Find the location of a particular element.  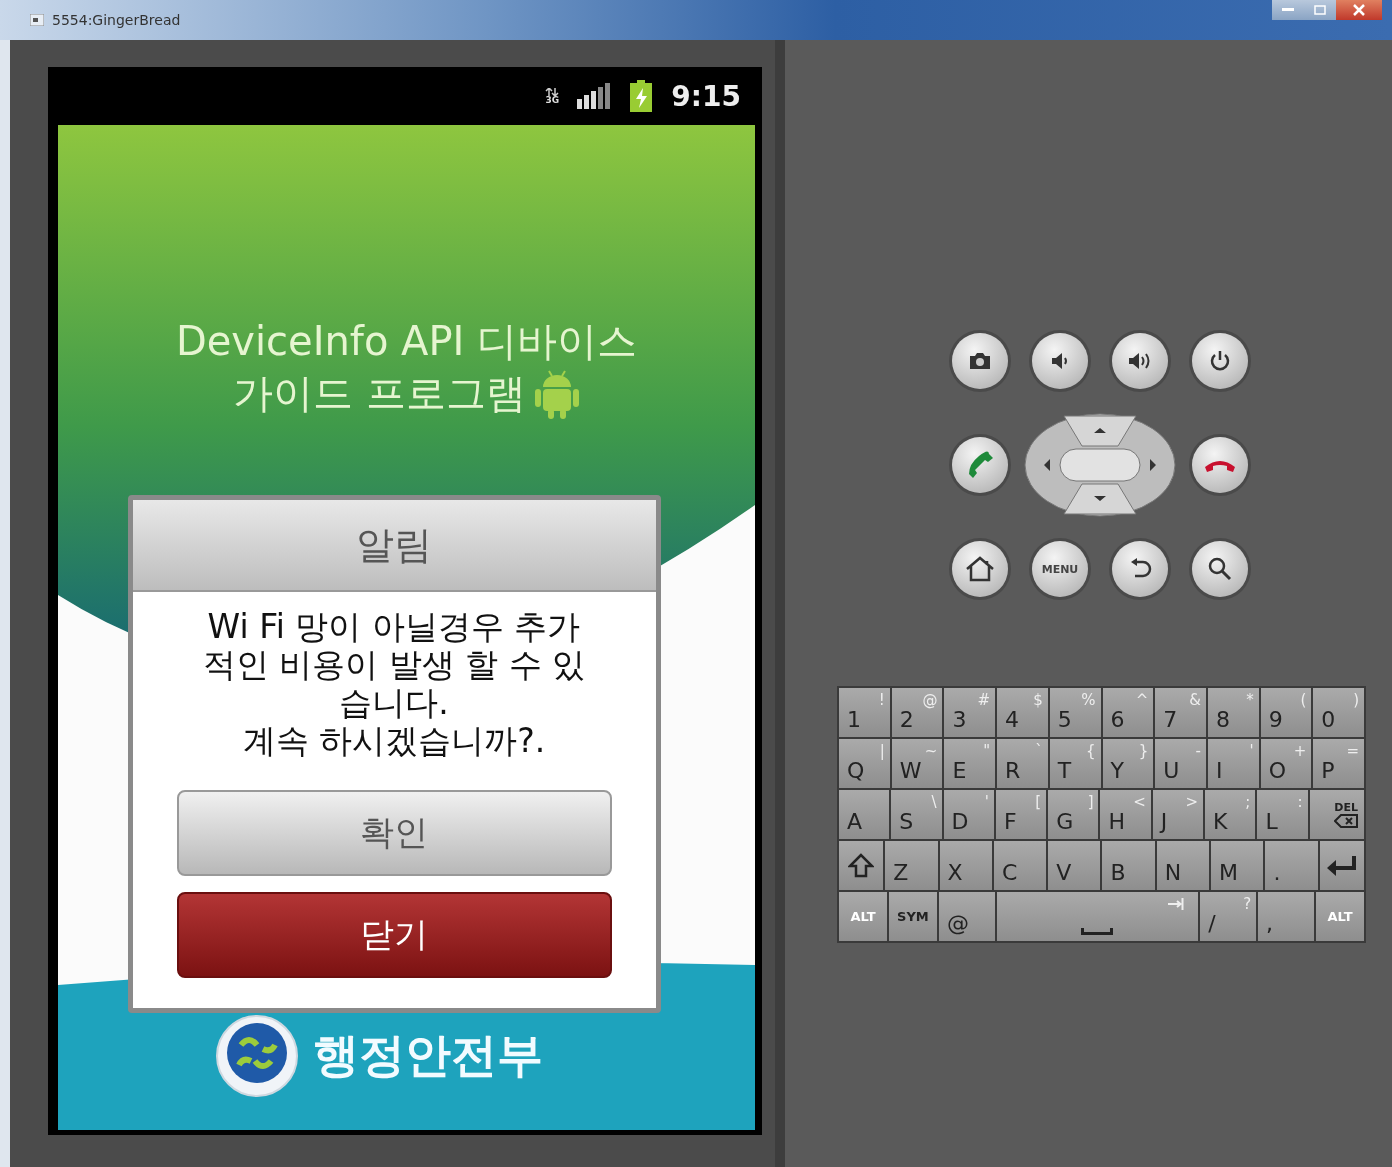

keyboard-key: B is located at coordinates (1128, 865).